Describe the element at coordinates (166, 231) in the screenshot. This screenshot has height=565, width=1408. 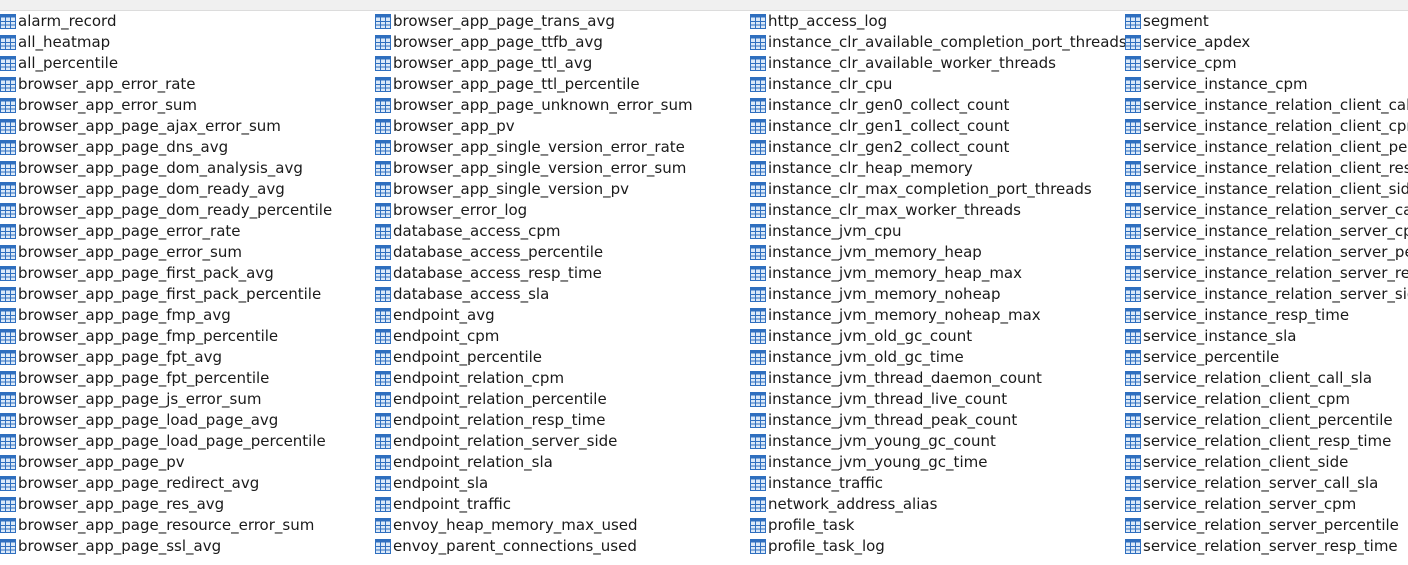
I see `table-item: browser_app_page_error_rate` at that location.